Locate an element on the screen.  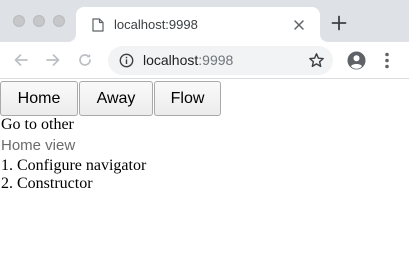
close-icon is located at coordinates (299, 25).